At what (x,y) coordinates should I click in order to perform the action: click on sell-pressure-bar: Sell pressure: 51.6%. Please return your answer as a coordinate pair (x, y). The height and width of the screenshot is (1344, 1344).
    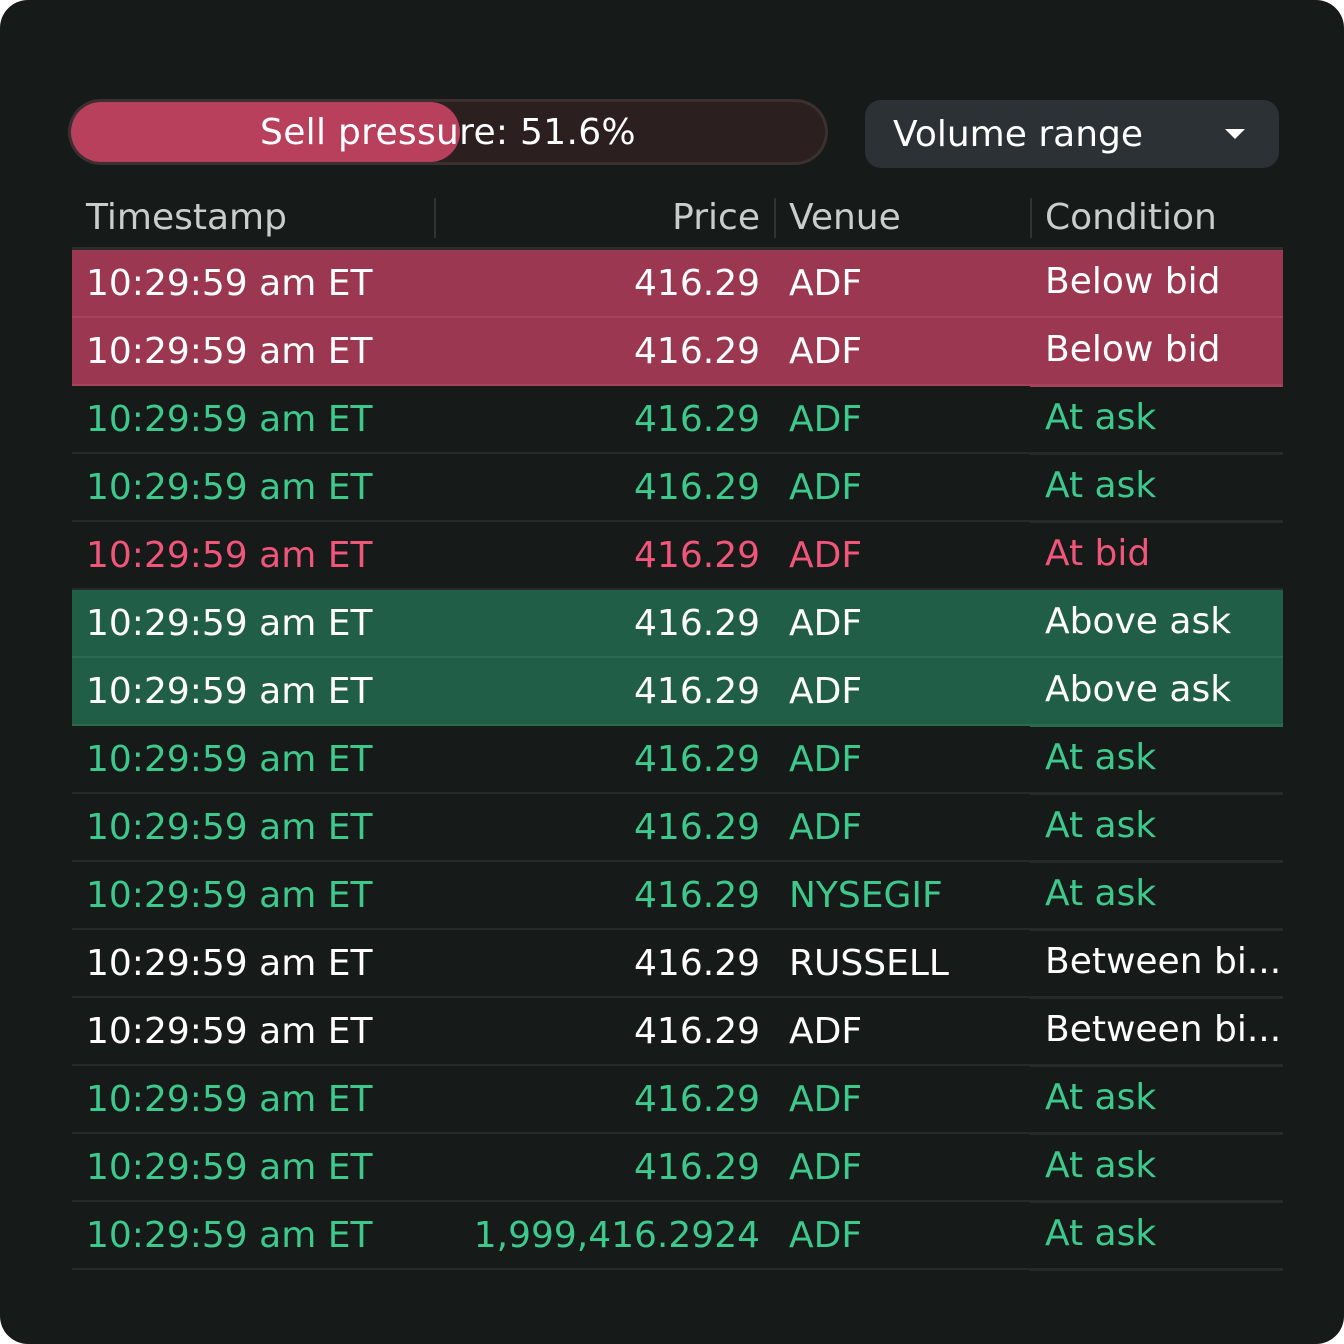
    Looking at the image, I should click on (448, 132).